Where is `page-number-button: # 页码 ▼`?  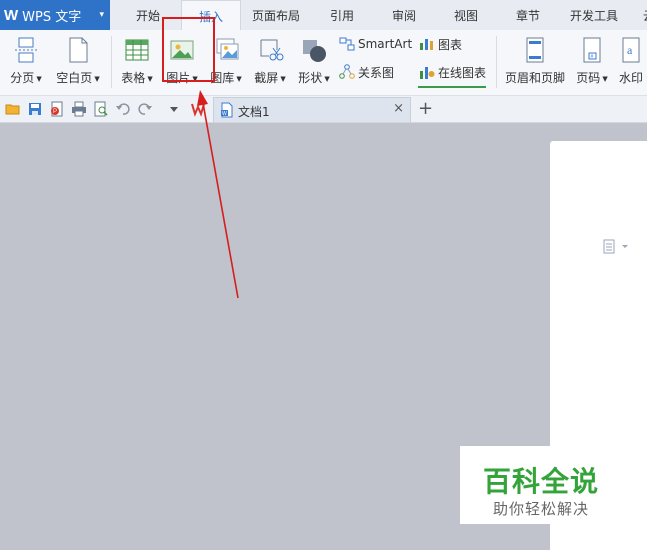 page-number-button: # 页码 ▼ is located at coordinates (592, 62).